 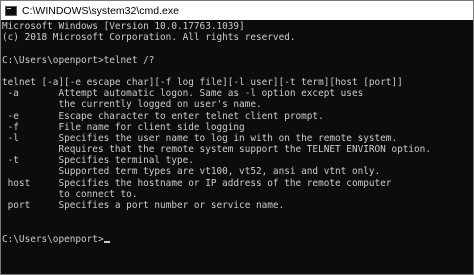 I want to click on title-bar: C:\WINDOWS\system32\cmd.exe, so click(x=237, y=10).